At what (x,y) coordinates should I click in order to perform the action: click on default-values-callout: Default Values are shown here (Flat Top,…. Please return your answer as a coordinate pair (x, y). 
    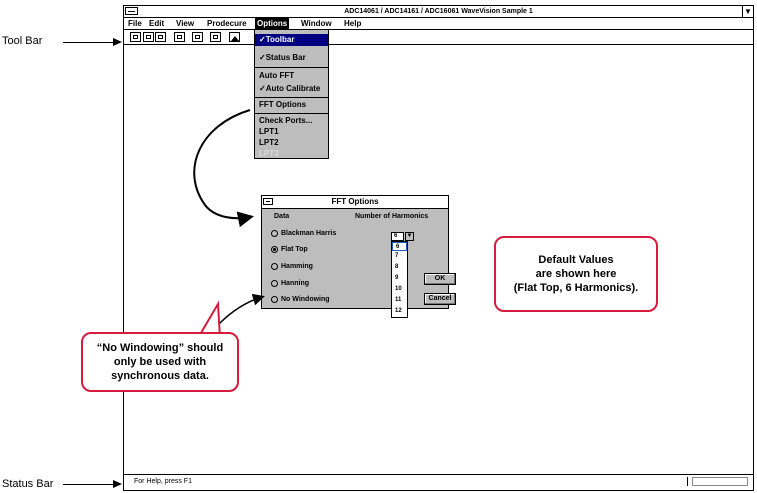
    Looking at the image, I should click on (576, 274).